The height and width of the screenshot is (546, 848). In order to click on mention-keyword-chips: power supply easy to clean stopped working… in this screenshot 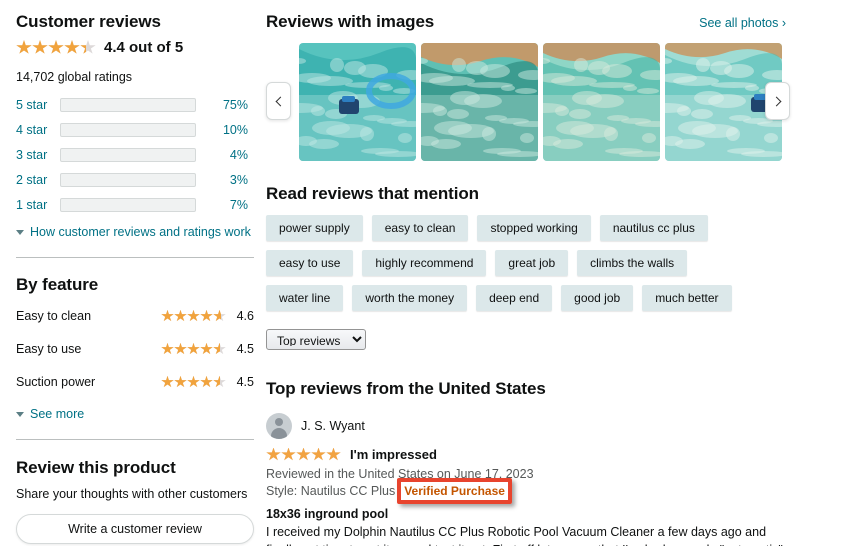, I will do `click(526, 263)`.